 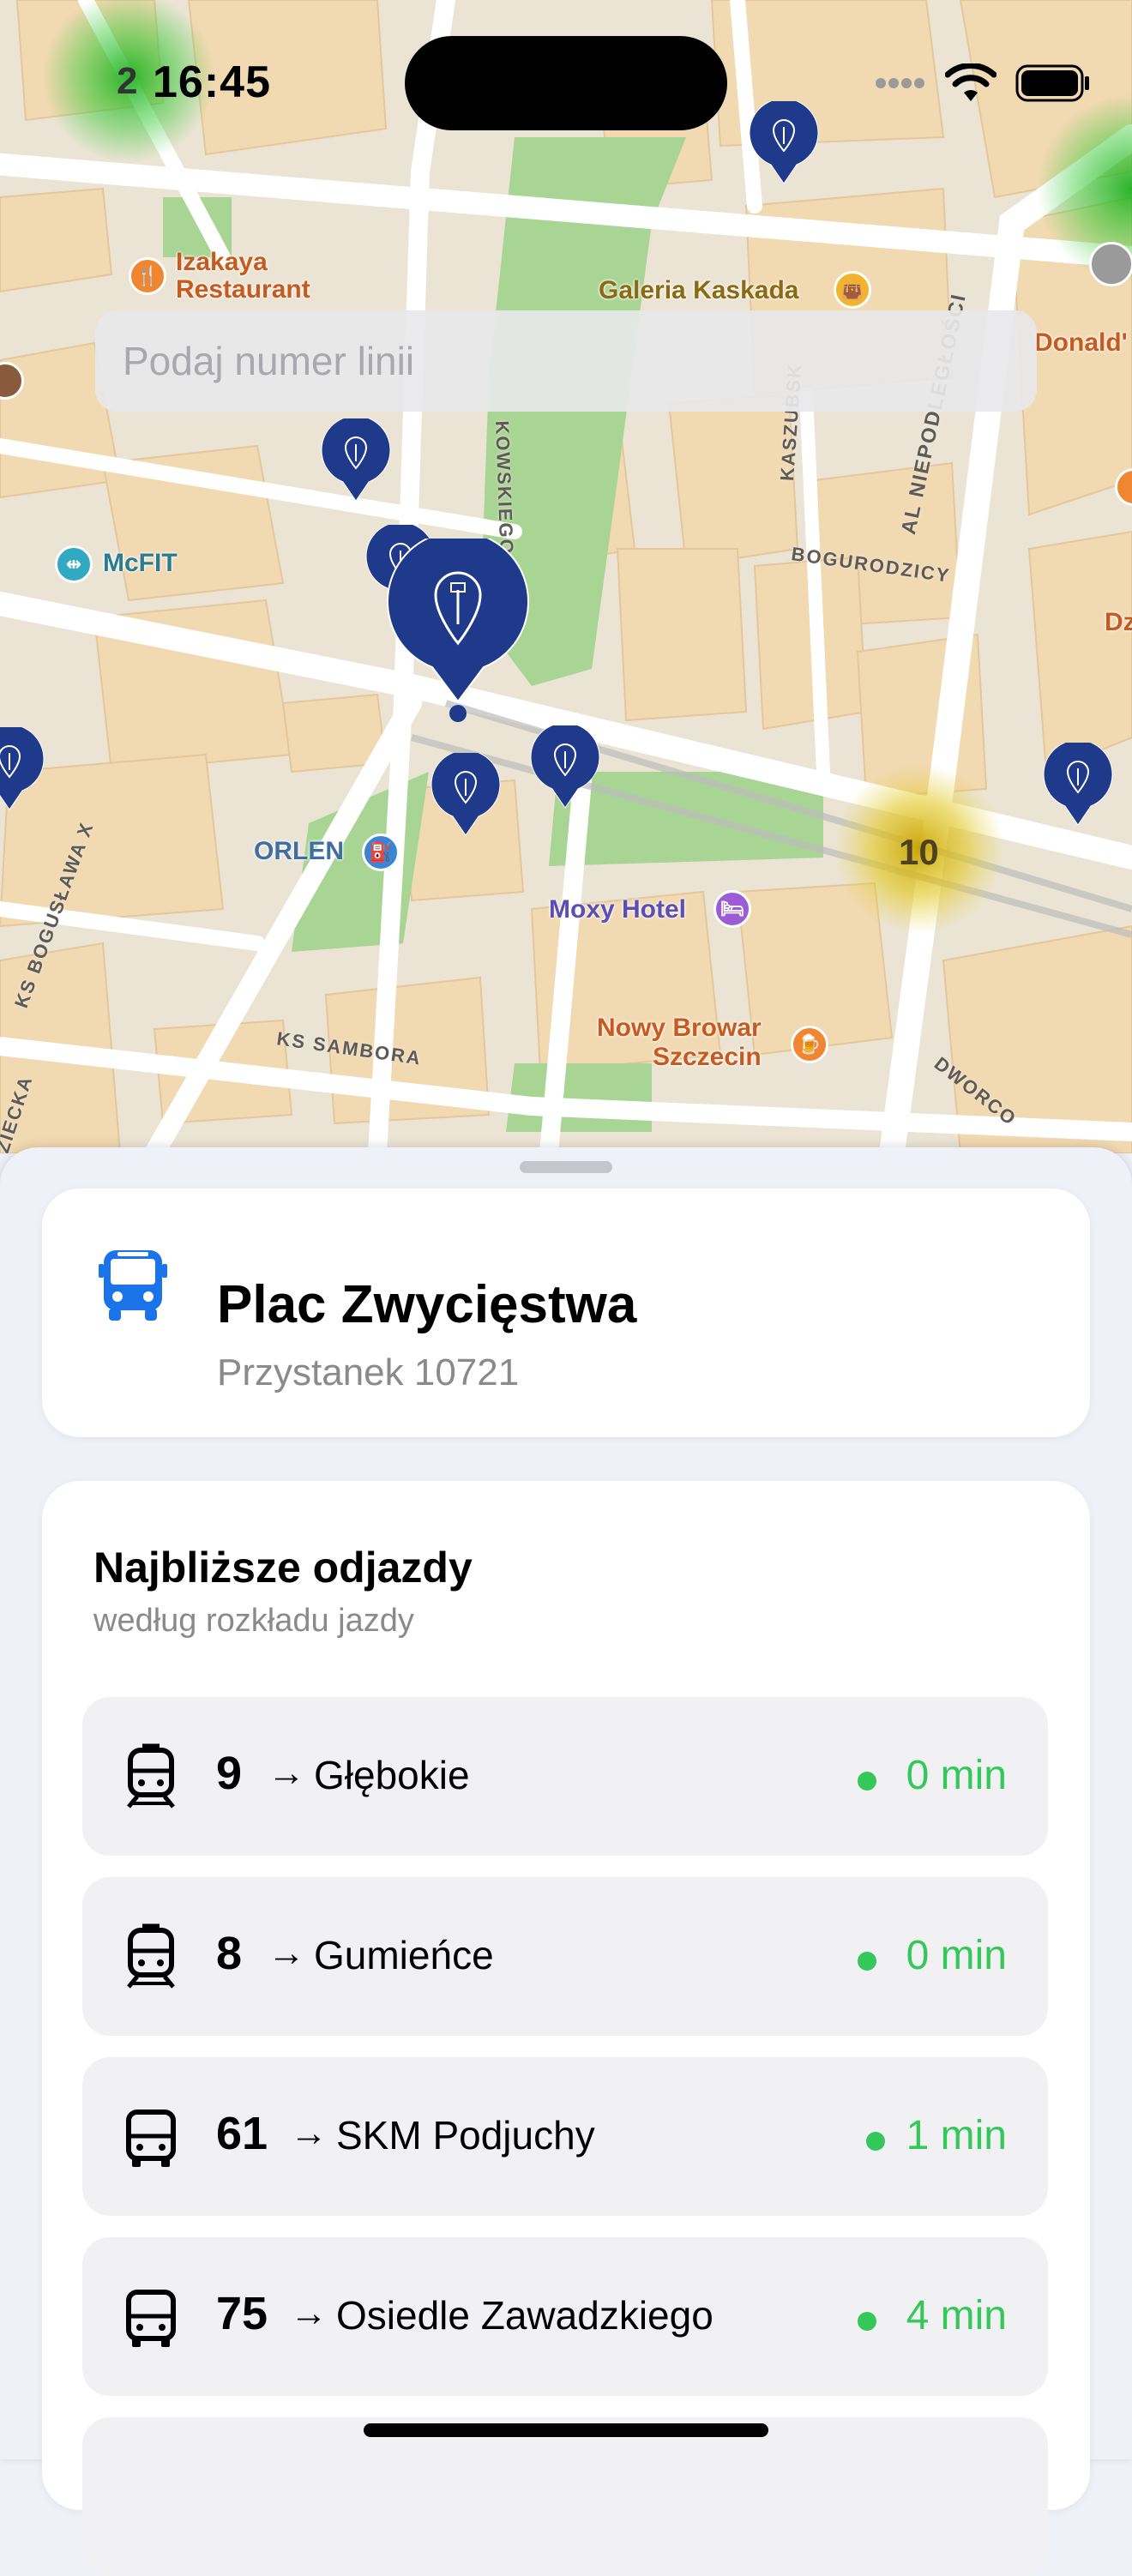 What do you see at coordinates (957, 2315) in the screenshot?
I see `eta: 4 min` at bounding box center [957, 2315].